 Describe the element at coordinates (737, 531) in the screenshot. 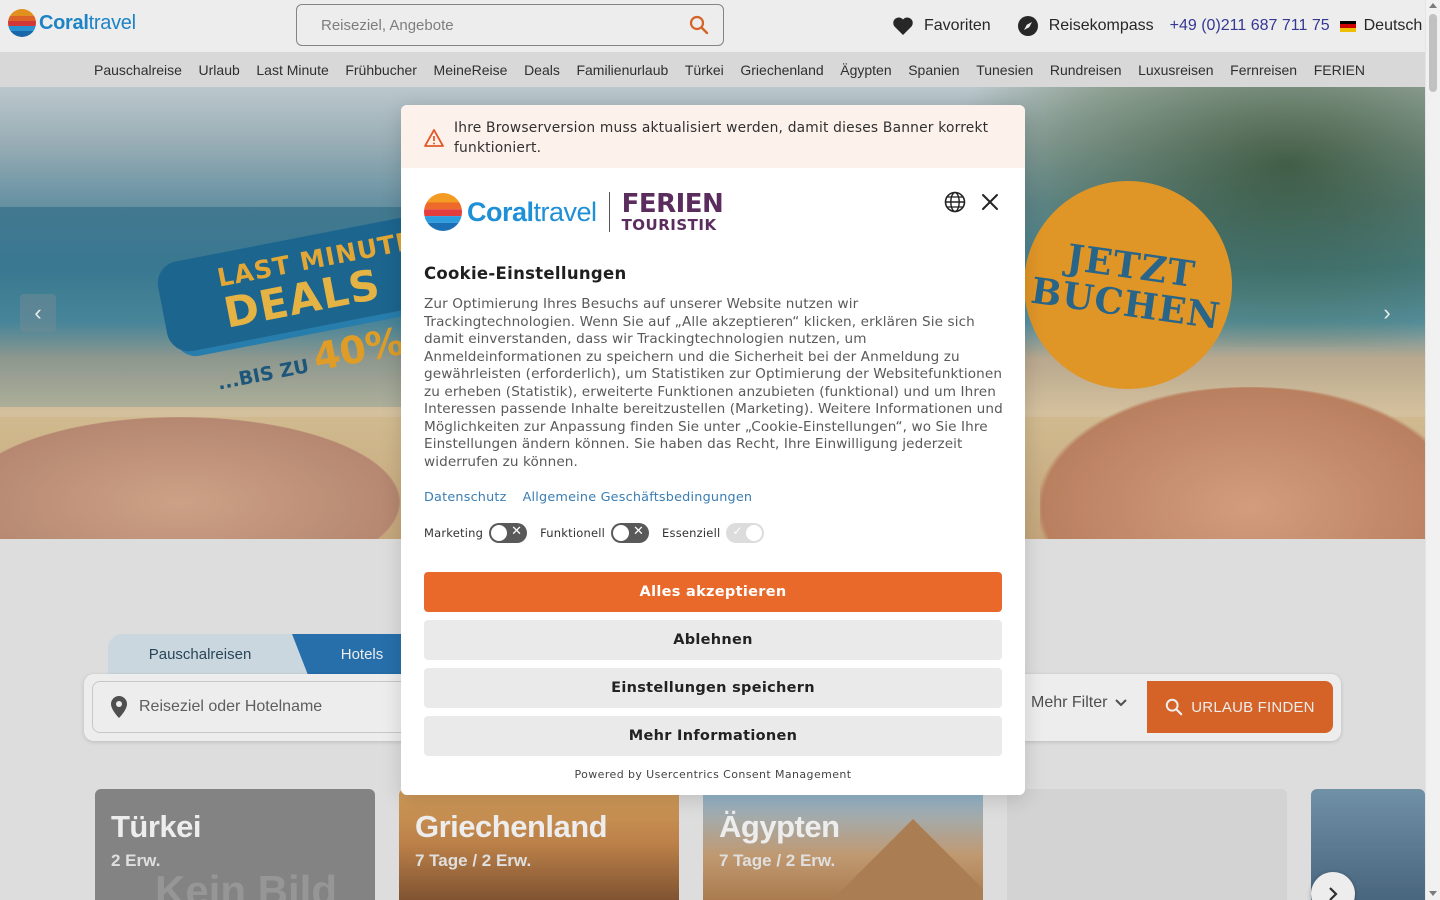

I see `toggle-on-check-icon: ✓` at that location.